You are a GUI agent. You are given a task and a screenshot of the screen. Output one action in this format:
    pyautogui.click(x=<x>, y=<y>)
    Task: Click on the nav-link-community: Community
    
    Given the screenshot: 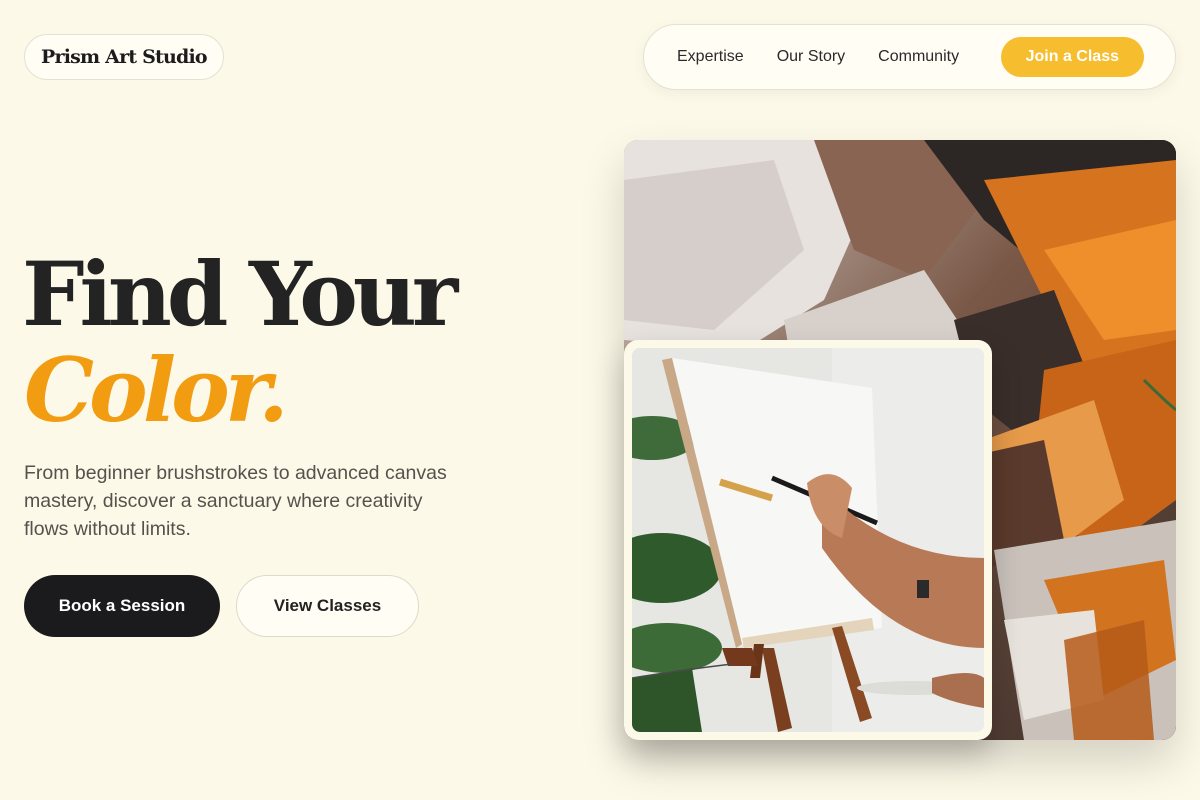 What is the action you would take?
    pyautogui.click(x=918, y=57)
    